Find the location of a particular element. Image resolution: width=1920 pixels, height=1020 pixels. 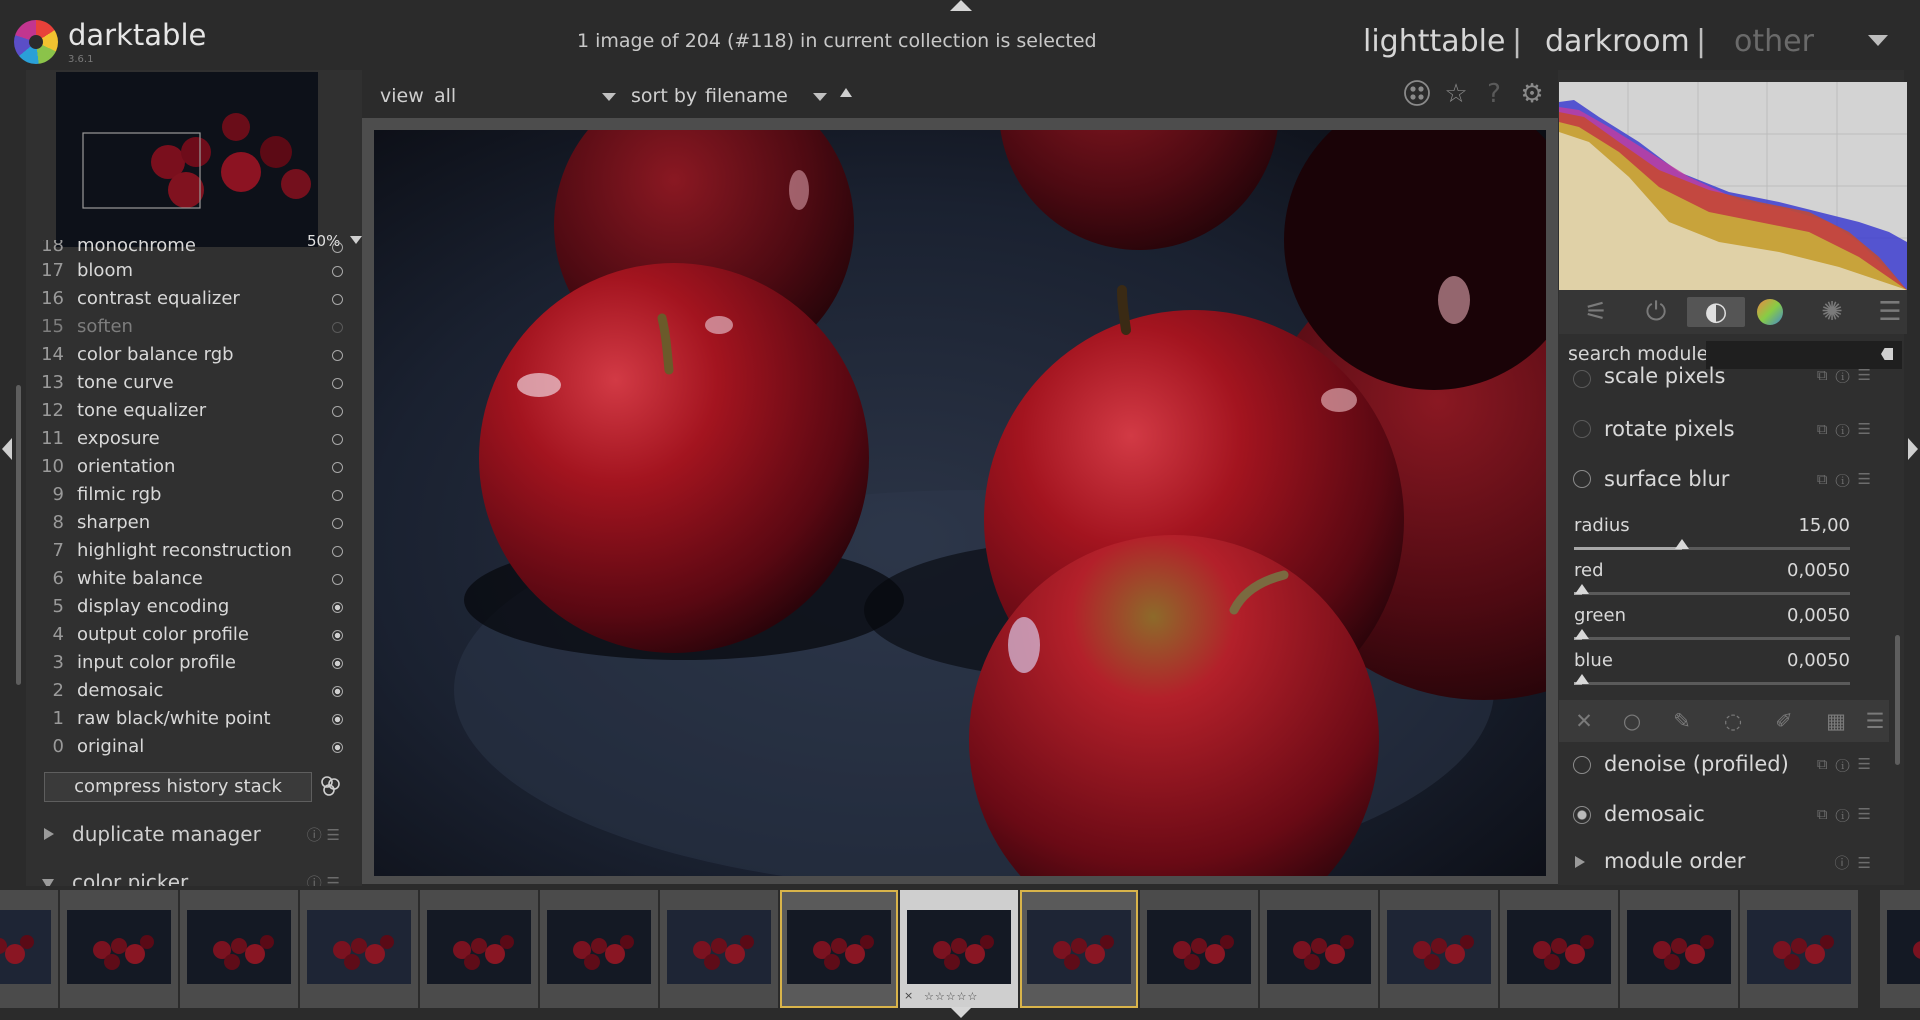

scale-pixels-module: scale pixels ⧉ⓘ☰ is located at coordinates (1724, 379).